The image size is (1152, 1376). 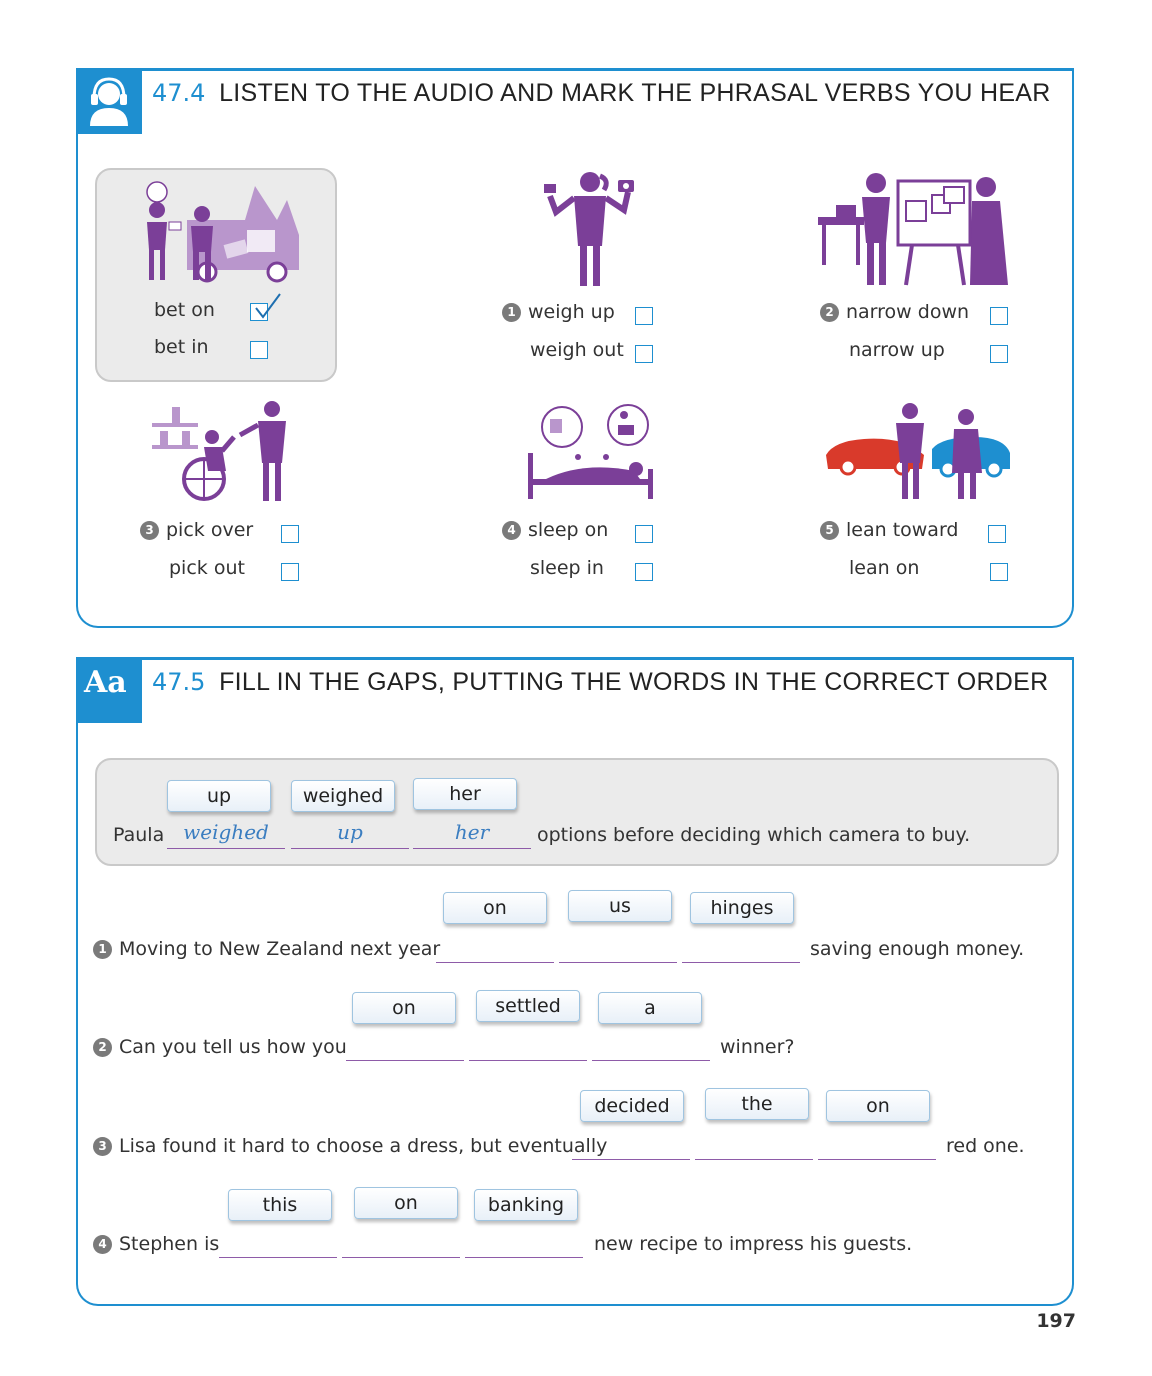 I want to click on item-option-label: sleep on, so click(x=568, y=530).